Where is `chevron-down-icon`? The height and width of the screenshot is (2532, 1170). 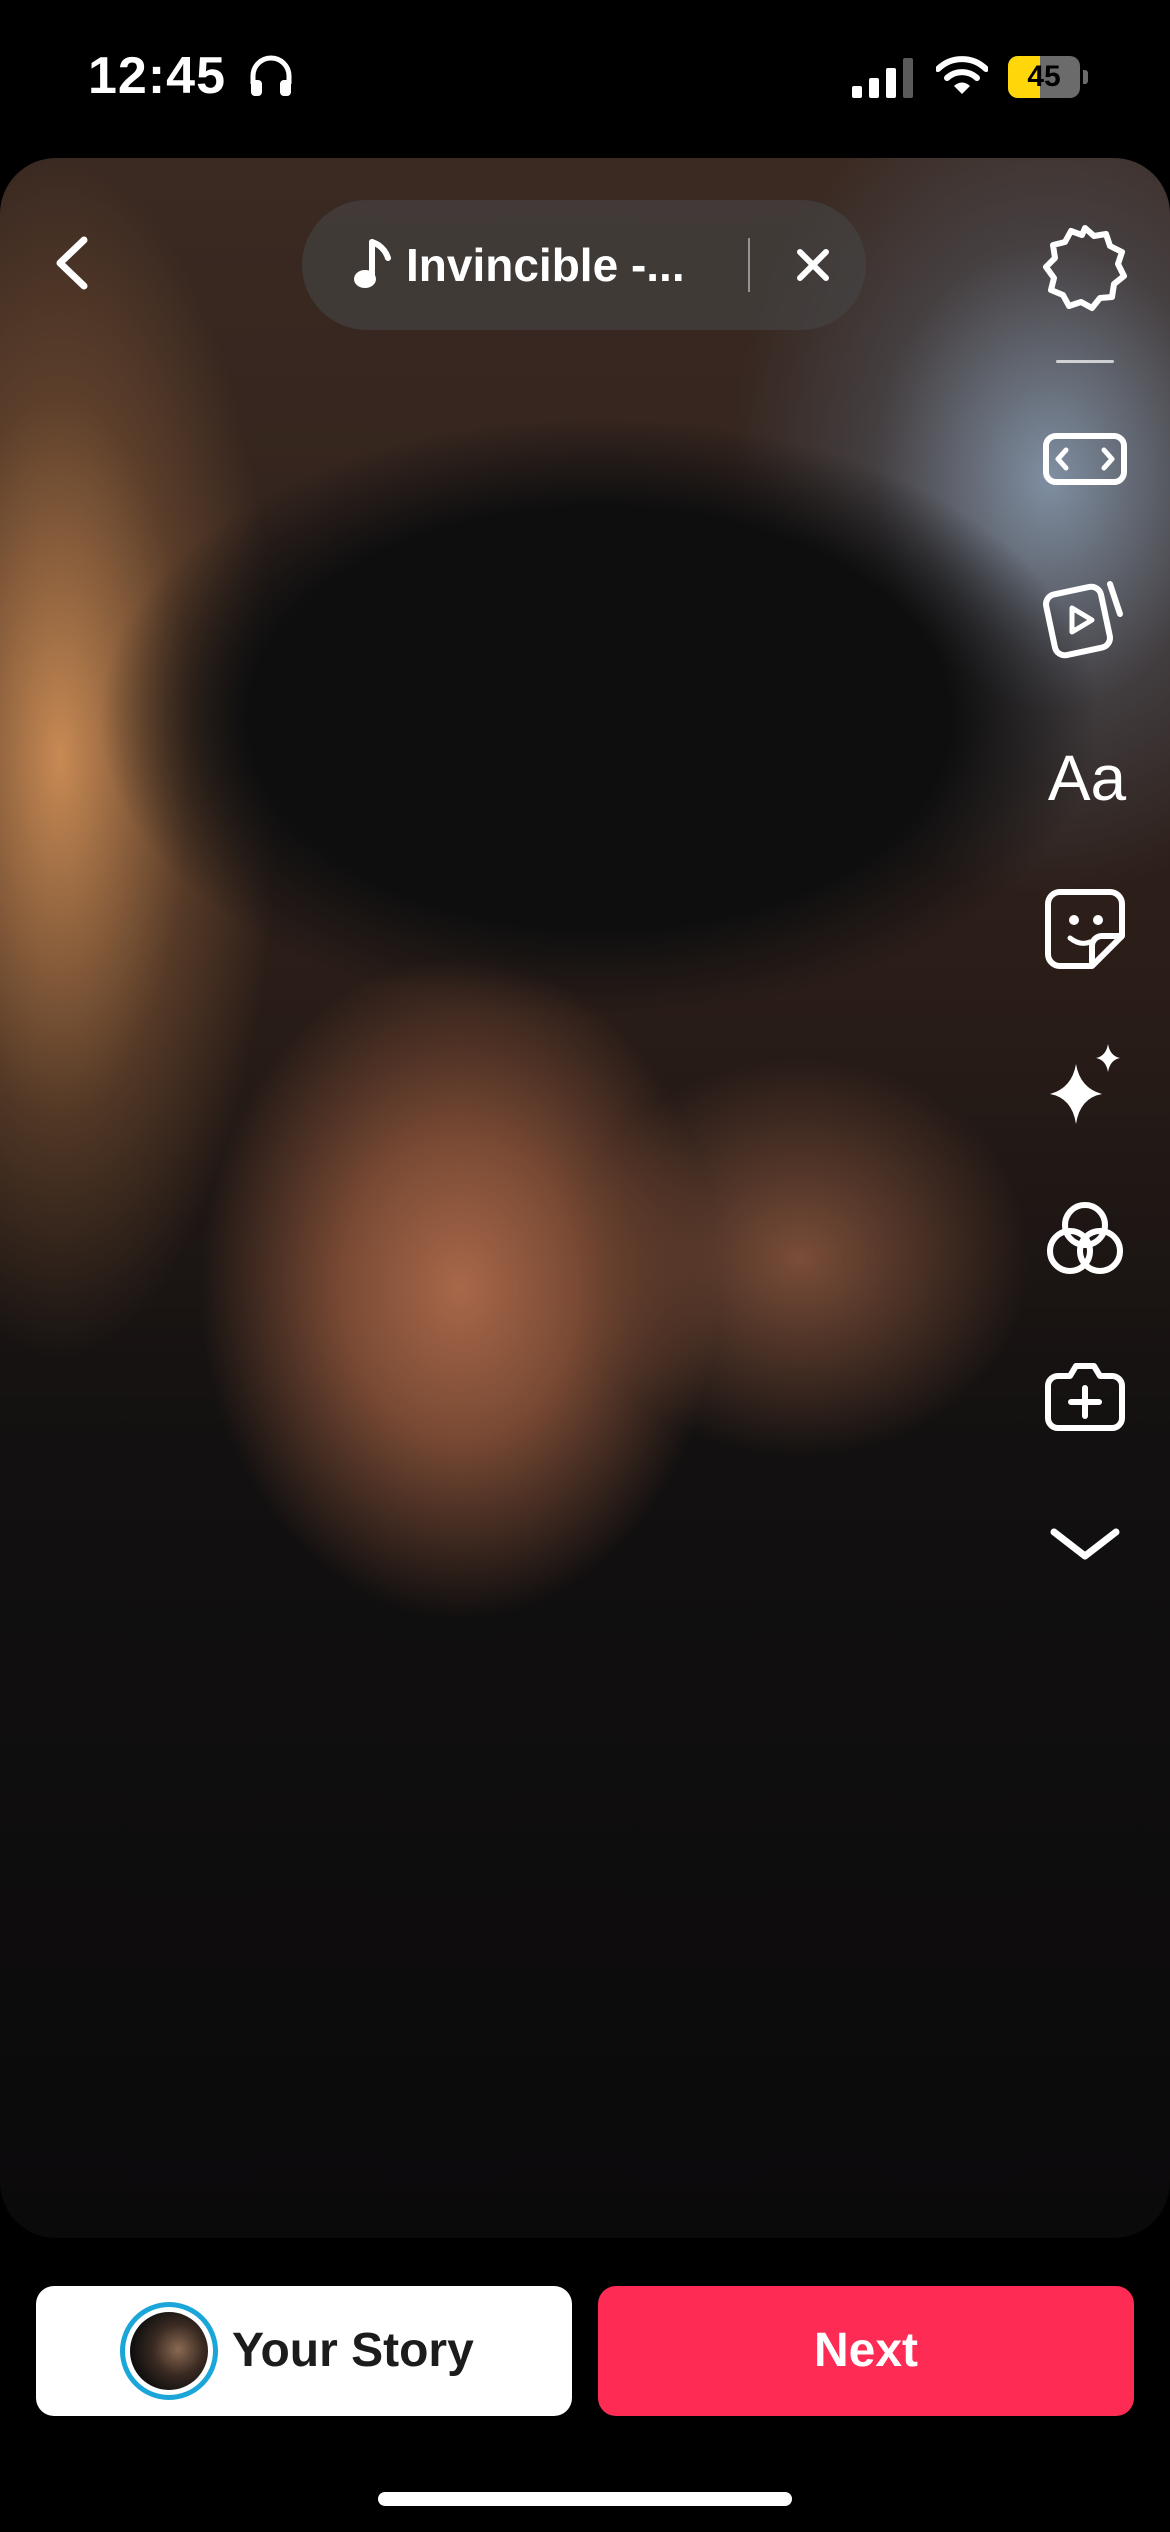 chevron-down-icon is located at coordinates (1085, 1543).